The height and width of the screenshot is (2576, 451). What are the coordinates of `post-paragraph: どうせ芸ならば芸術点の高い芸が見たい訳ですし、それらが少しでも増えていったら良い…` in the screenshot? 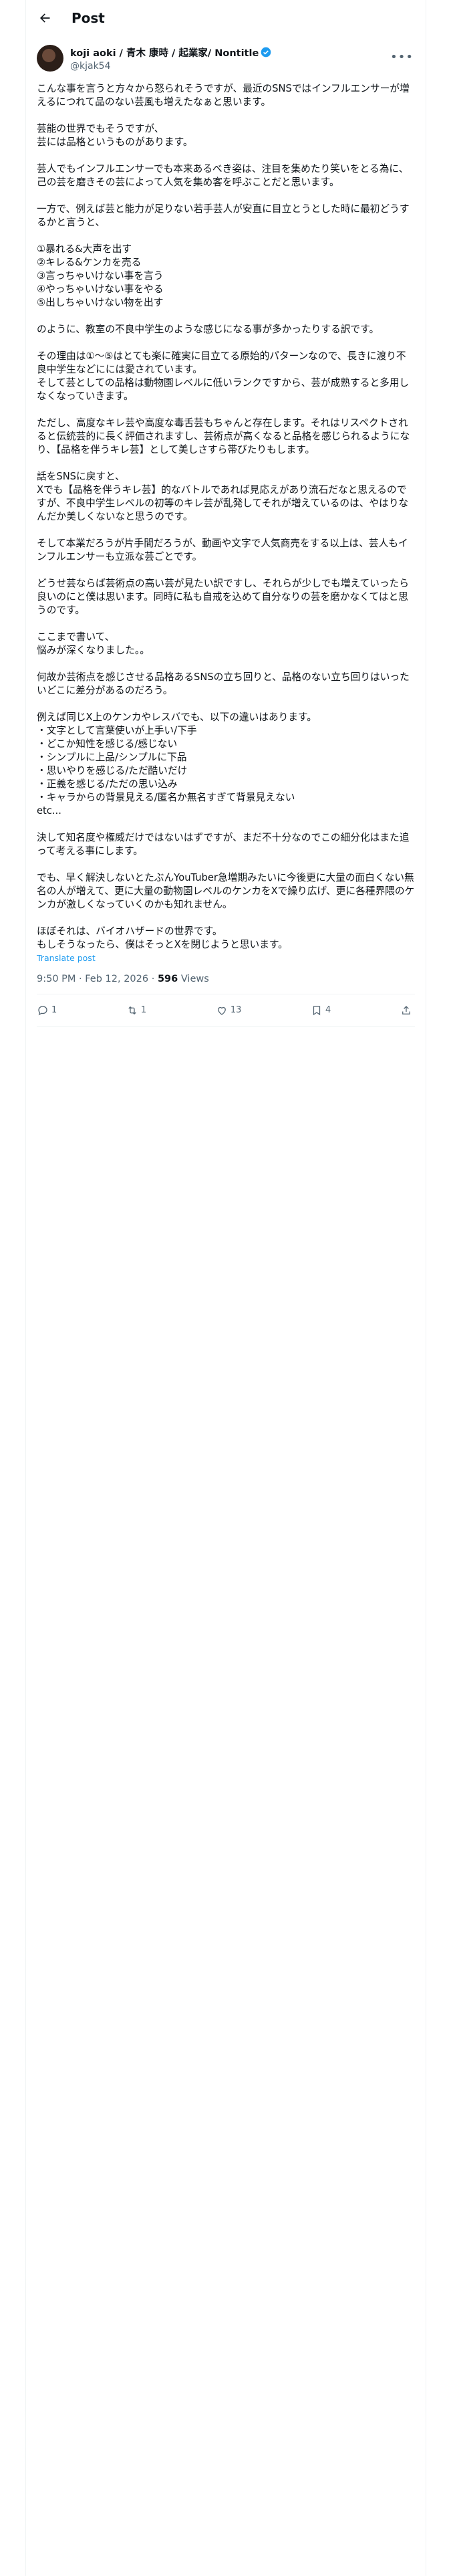 It's located at (223, 597).